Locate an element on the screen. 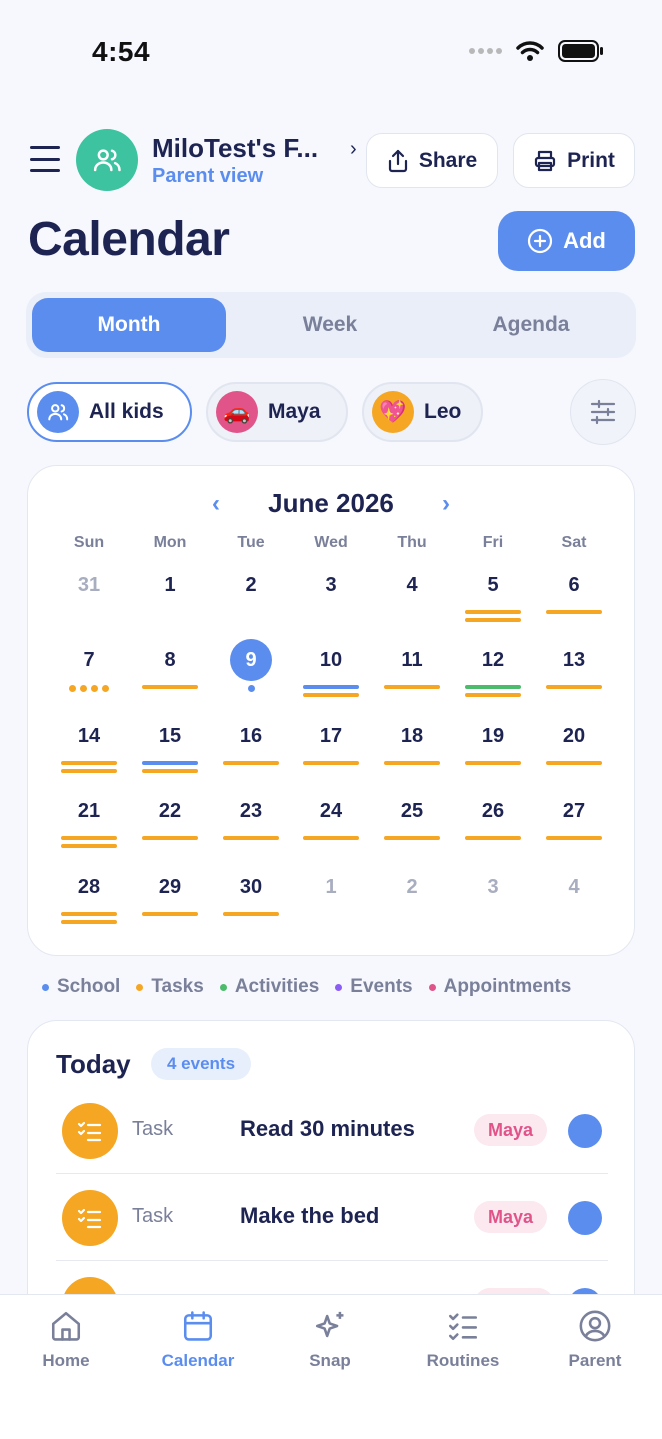 The width and height of the screenshot is (662, 1439). event-title: Make the bed is located at coordinates (310, 1215).